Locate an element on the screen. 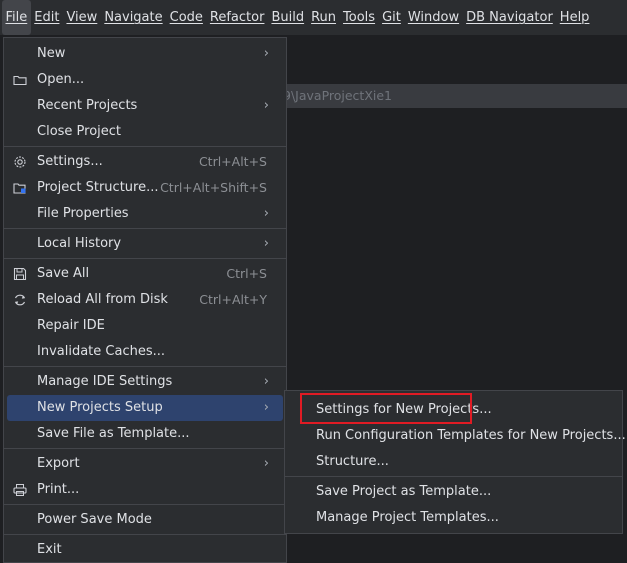 The height and width of the screenshot is (563, 627). menu-item-new: New › is located at coordinates (145, 54).